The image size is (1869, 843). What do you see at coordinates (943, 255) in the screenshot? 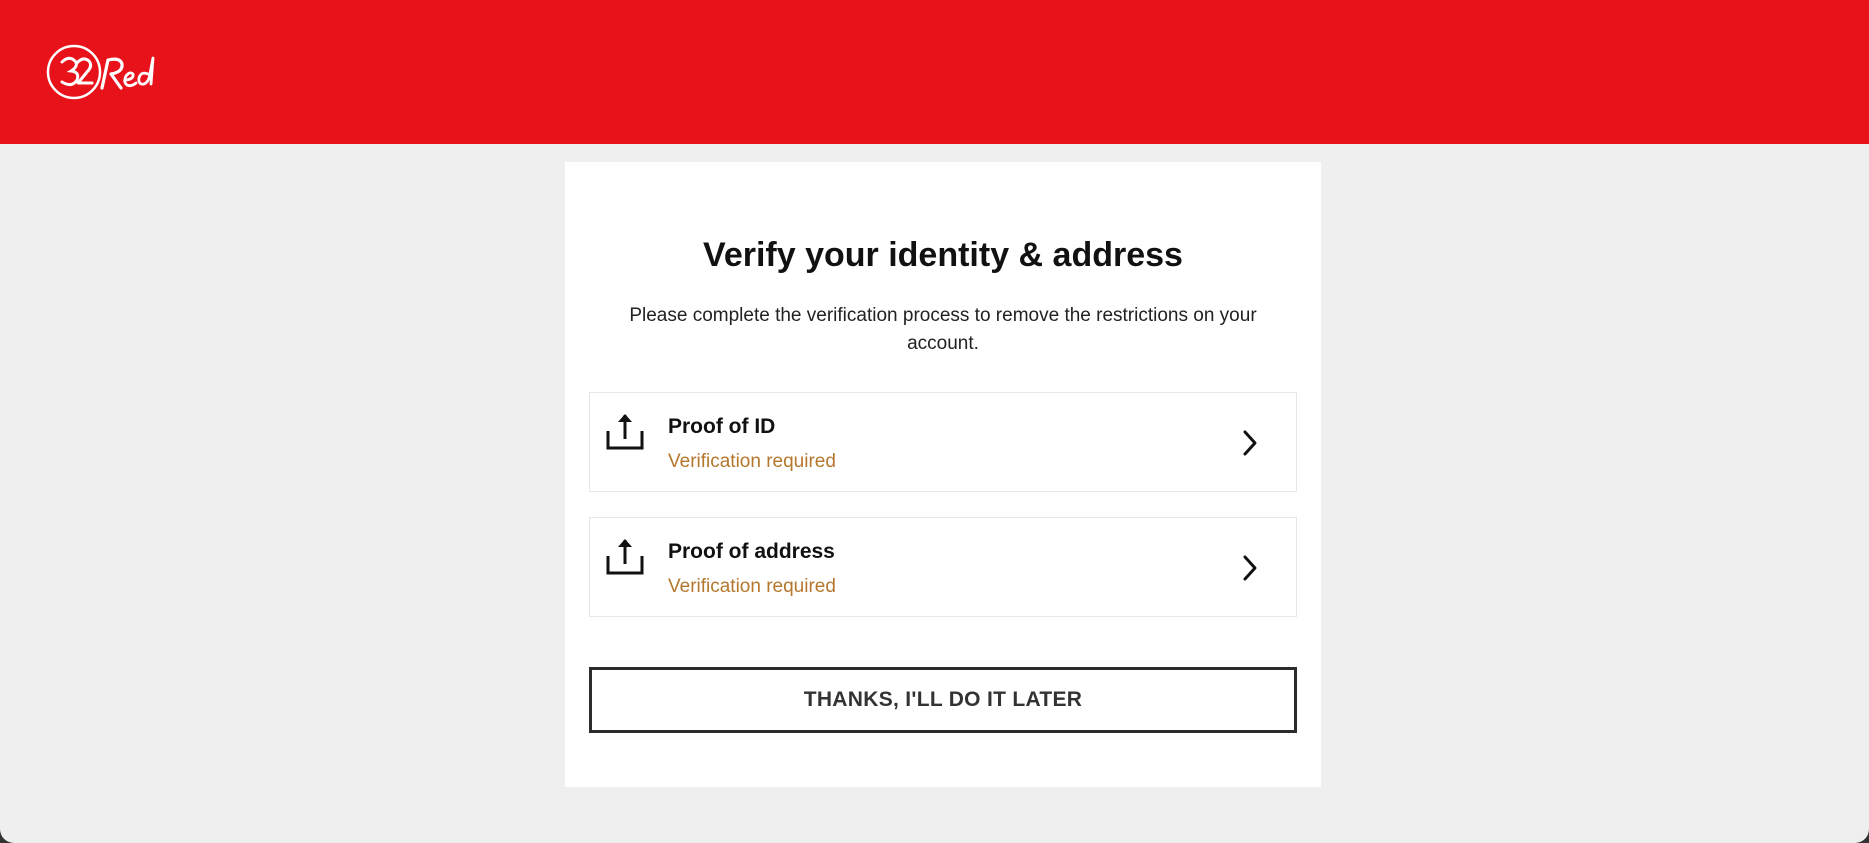
I see `page-title: Verify your identity & address` at bounding box center [943, 255].